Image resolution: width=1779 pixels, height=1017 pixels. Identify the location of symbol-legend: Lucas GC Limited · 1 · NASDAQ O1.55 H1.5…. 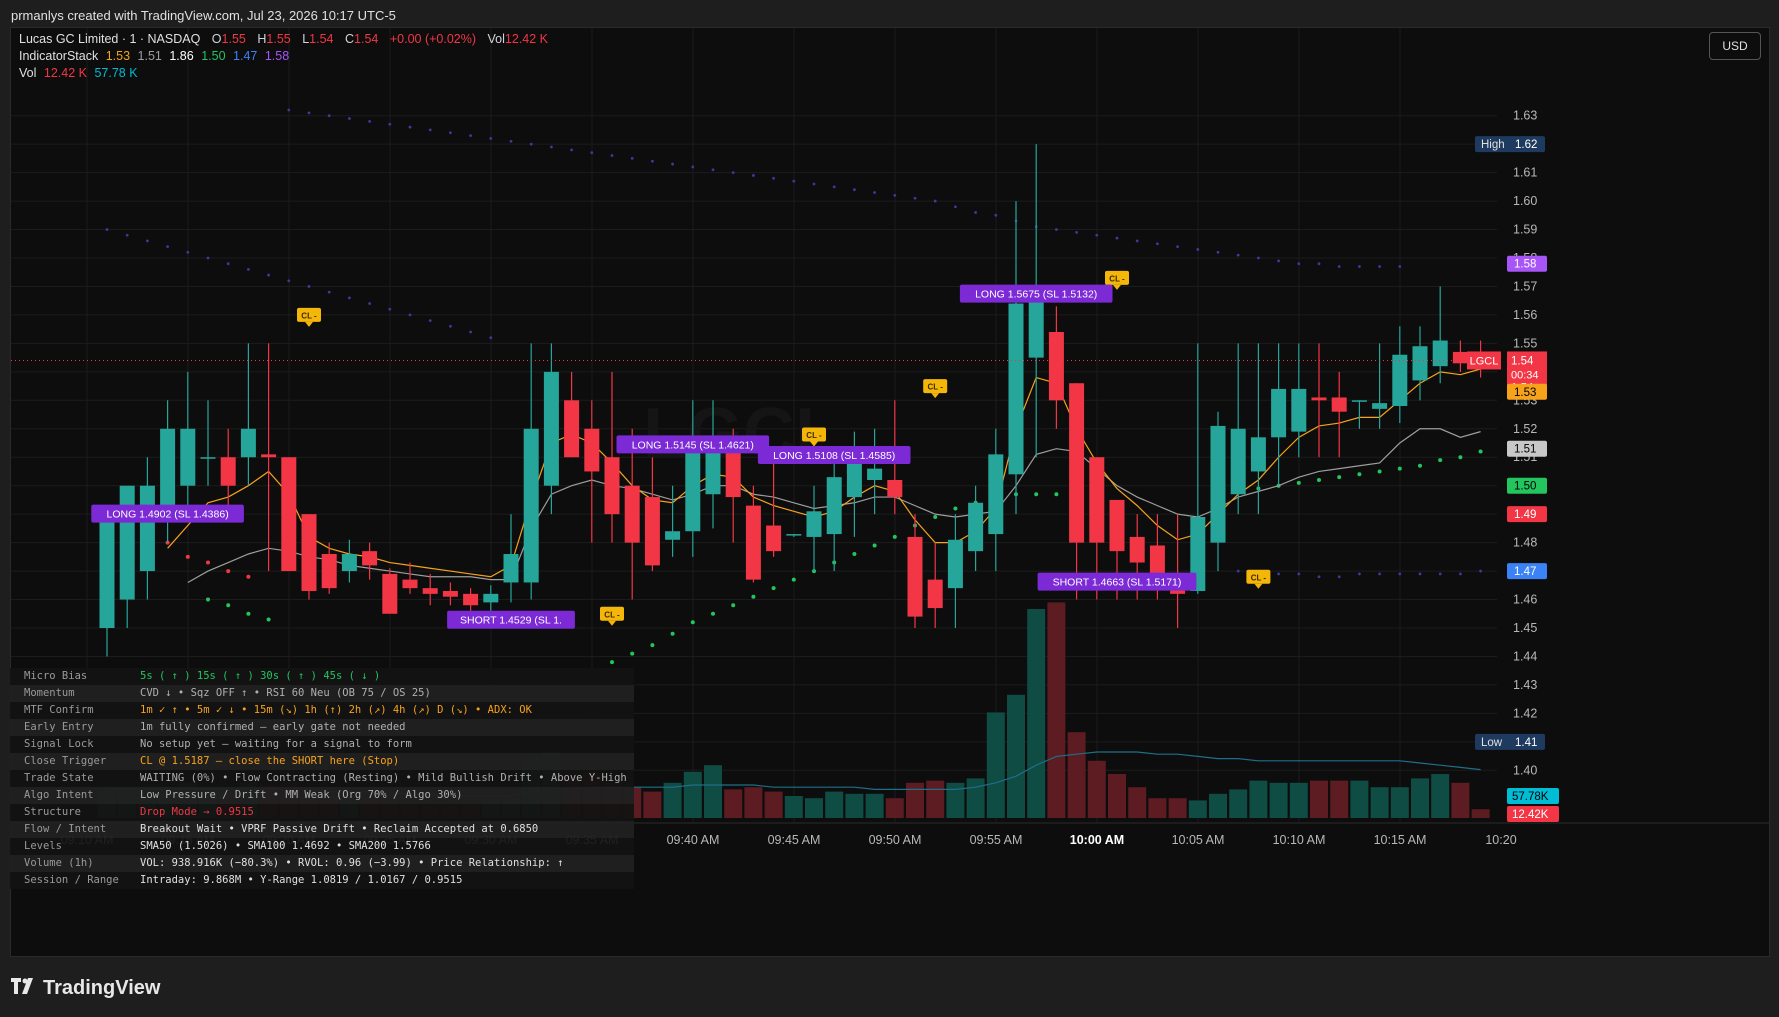
(287, 39).